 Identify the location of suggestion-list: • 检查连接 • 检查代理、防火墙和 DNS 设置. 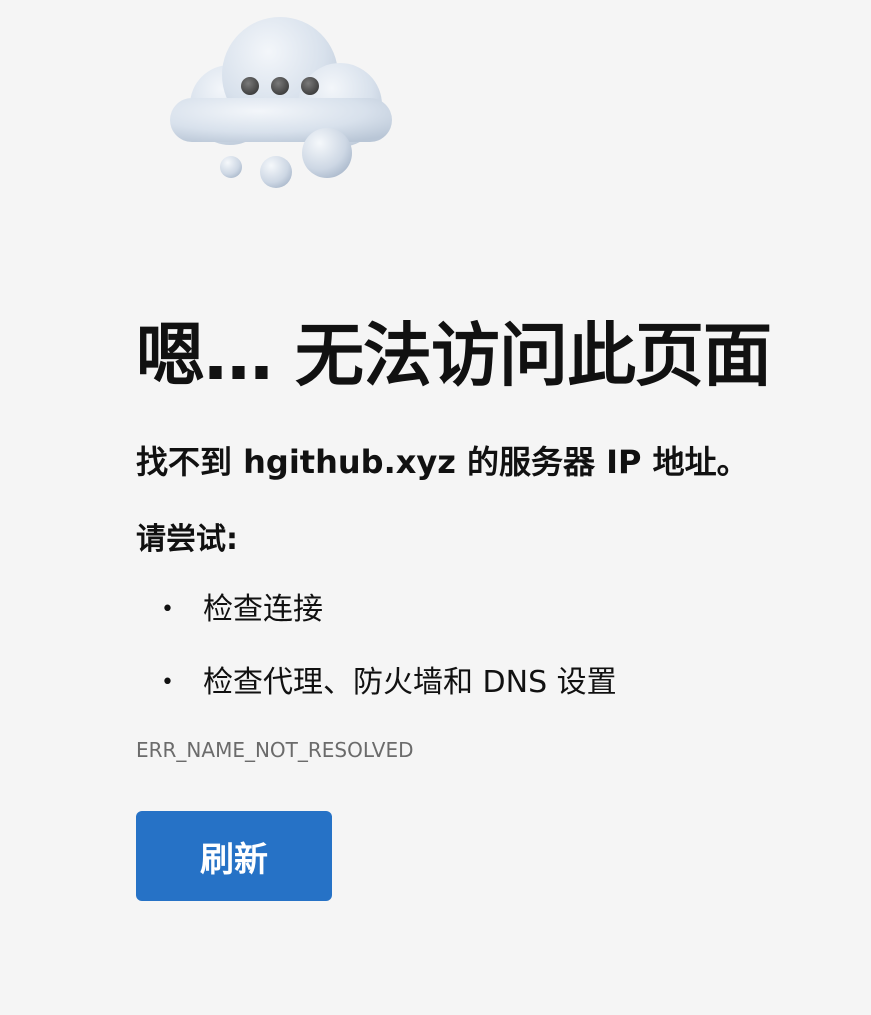
(496, 646).